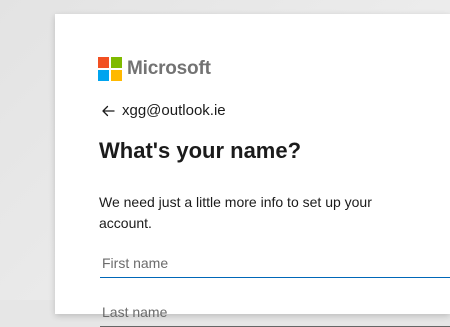 This screenshot has width=450, height=327. I want to click on identity-email: xgg@outlook.ie, so click(174, 110).